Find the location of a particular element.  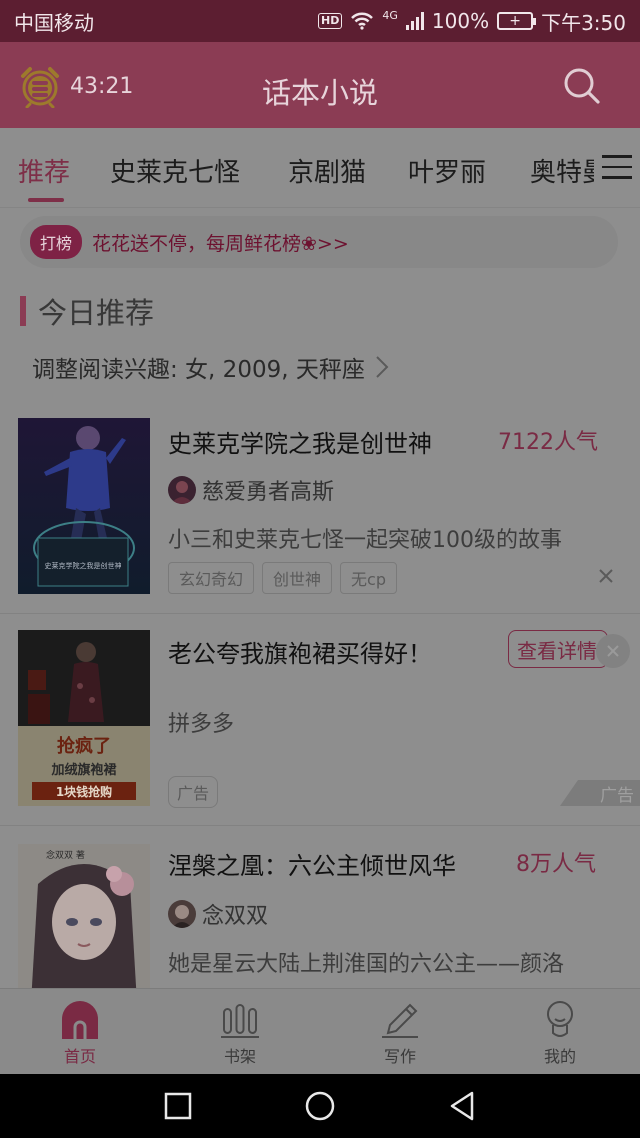

battery-icon: + is located at coordinates (517, 21).